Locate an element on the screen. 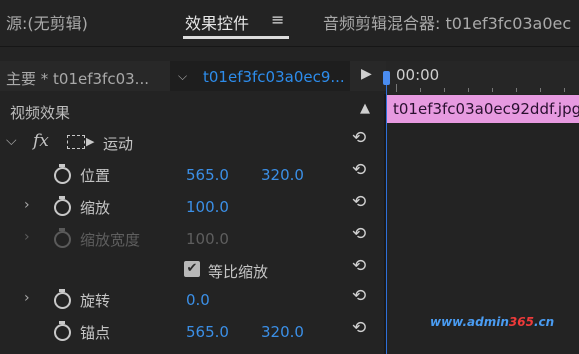 The height and width of the screenshot is (354, 579). panel-separator is located at coordinates (385, 224).